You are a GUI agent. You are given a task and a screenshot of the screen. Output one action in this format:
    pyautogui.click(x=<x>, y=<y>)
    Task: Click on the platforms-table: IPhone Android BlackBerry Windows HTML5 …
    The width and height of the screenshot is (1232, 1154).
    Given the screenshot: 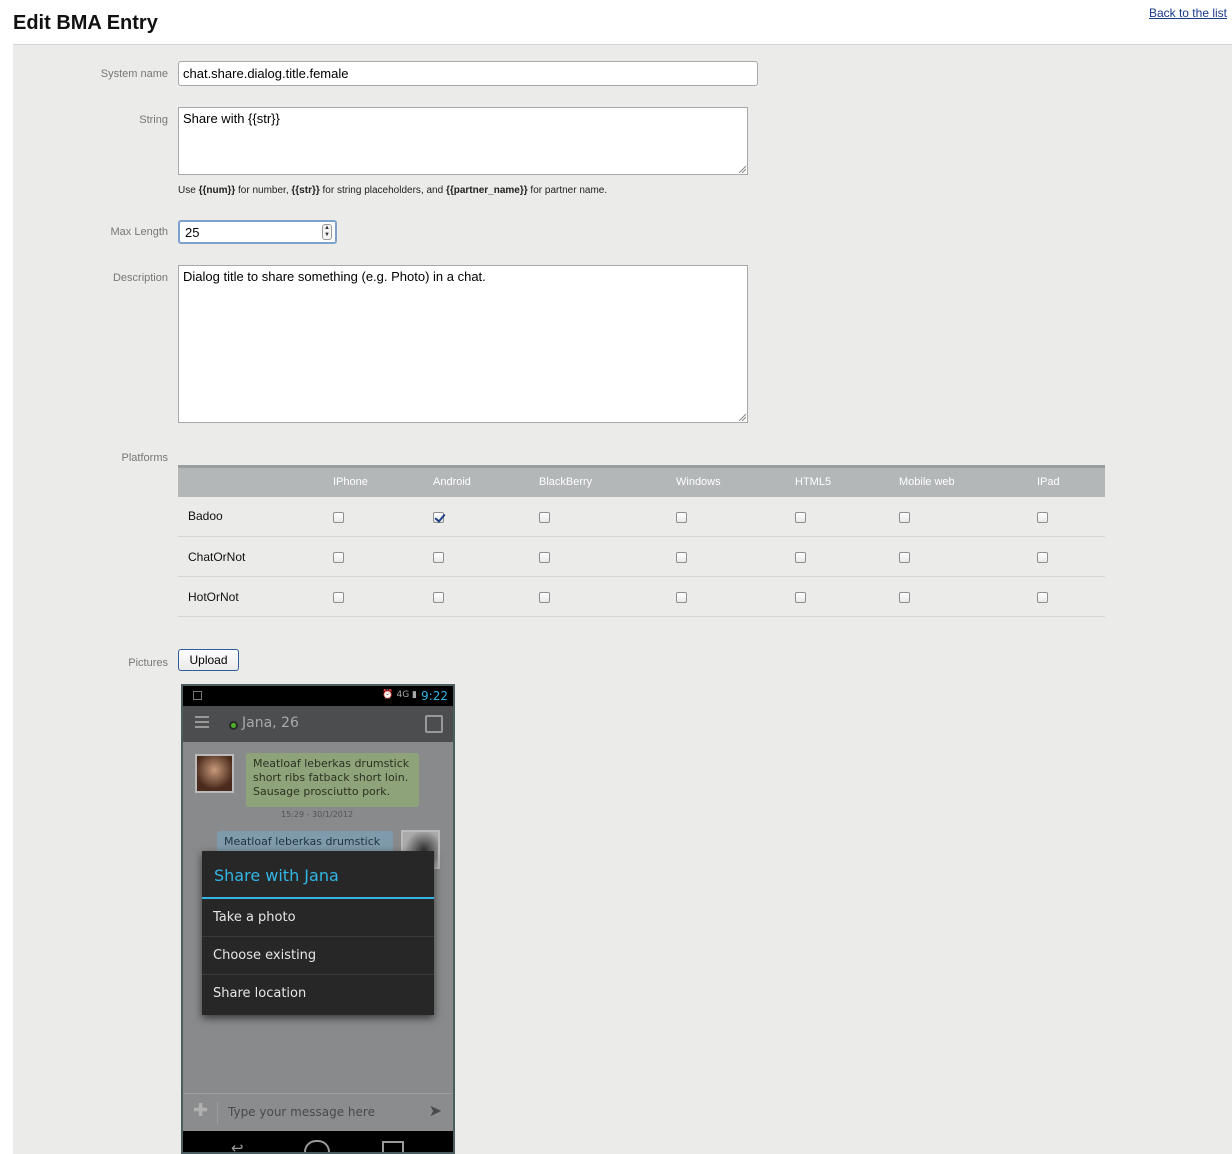 What is the action you would take?
    pyautogui.click(x=641, y=541)
    